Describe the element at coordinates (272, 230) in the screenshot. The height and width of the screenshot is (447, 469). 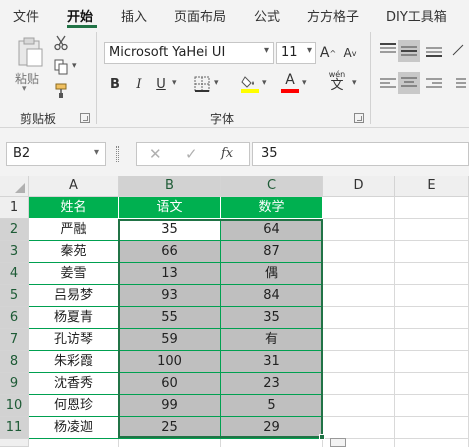
I see `math-score-cell: 64` at that location.